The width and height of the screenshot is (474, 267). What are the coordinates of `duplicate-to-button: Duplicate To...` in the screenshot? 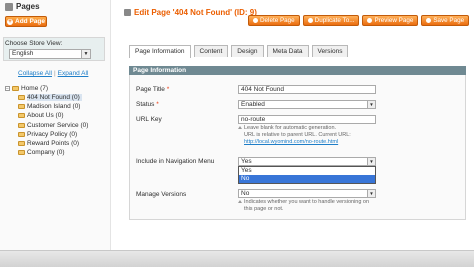 It's located at (331, 20).